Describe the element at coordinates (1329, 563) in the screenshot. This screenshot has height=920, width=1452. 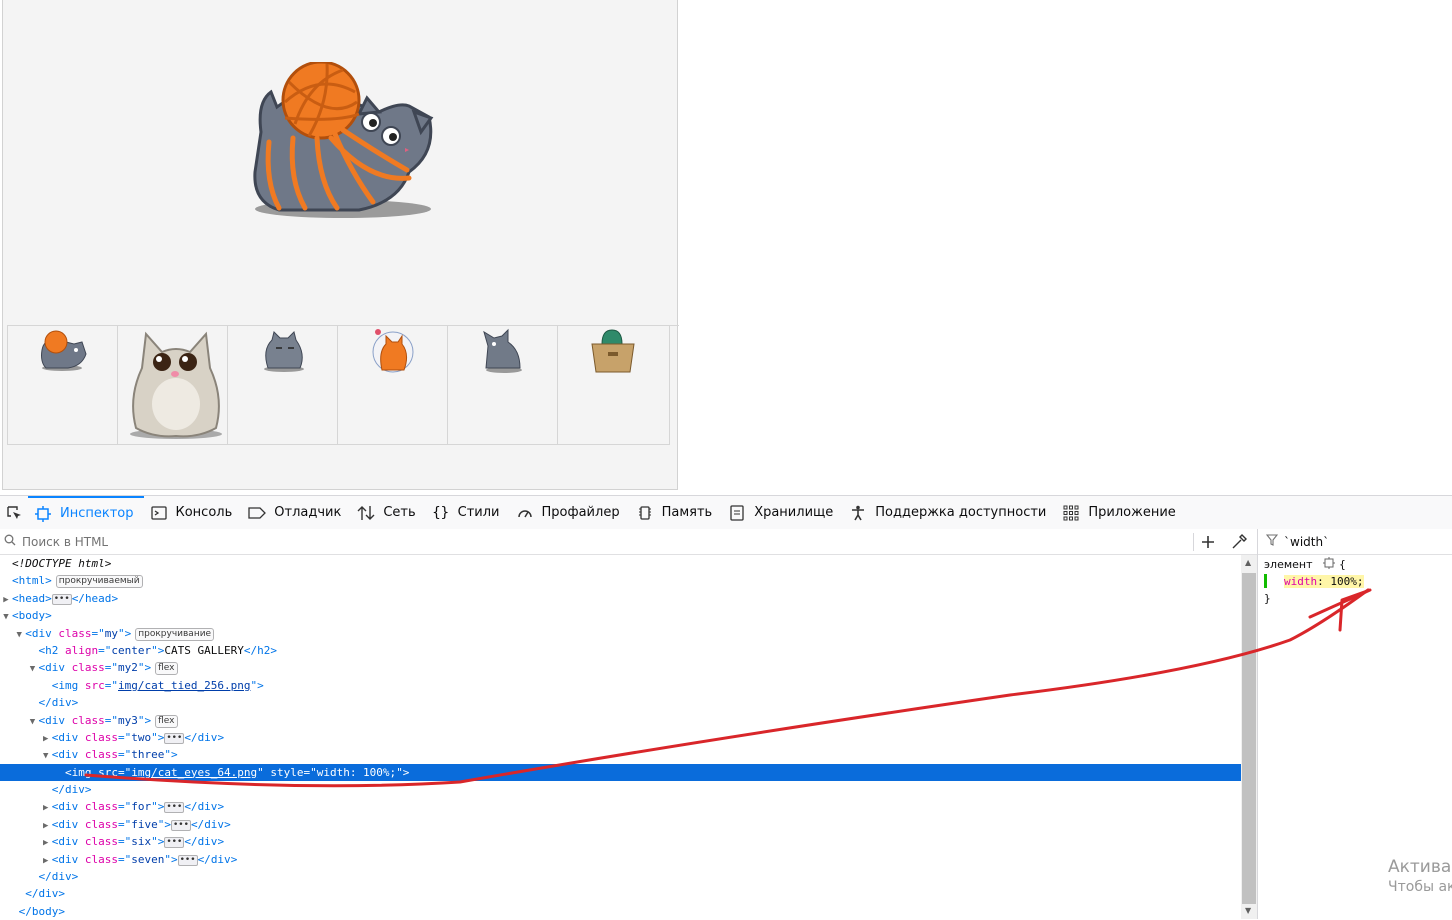
I see `node-highlight-icon` at that location.